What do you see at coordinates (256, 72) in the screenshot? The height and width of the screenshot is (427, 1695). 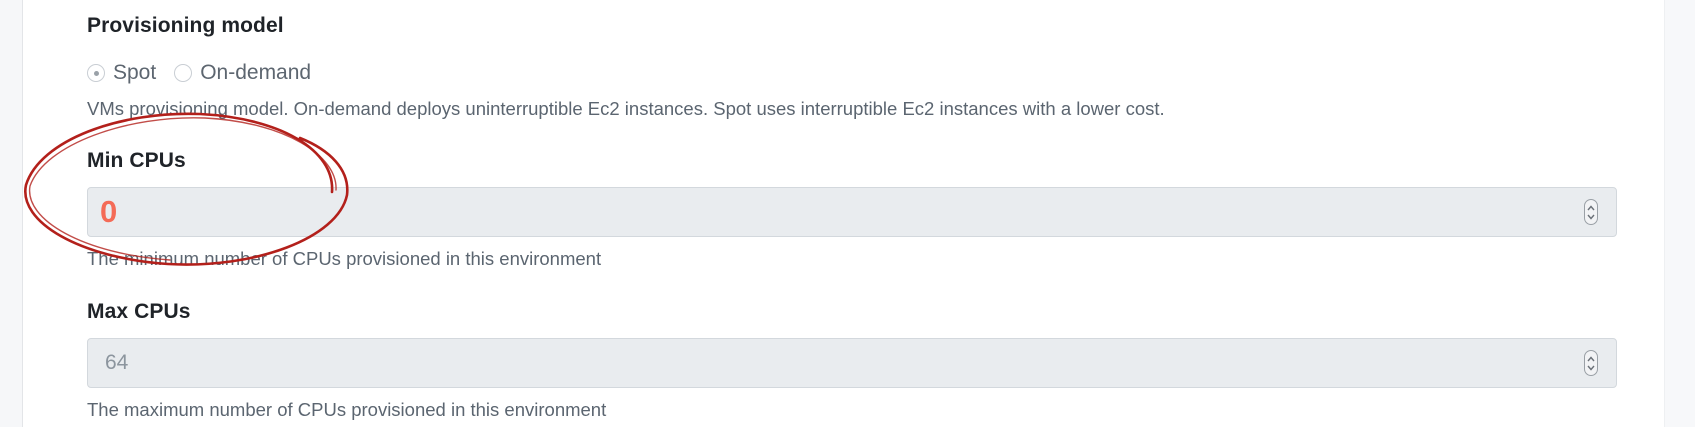 I see `radio-label-on-demand: On-demand` at bounding box center [256, 72].